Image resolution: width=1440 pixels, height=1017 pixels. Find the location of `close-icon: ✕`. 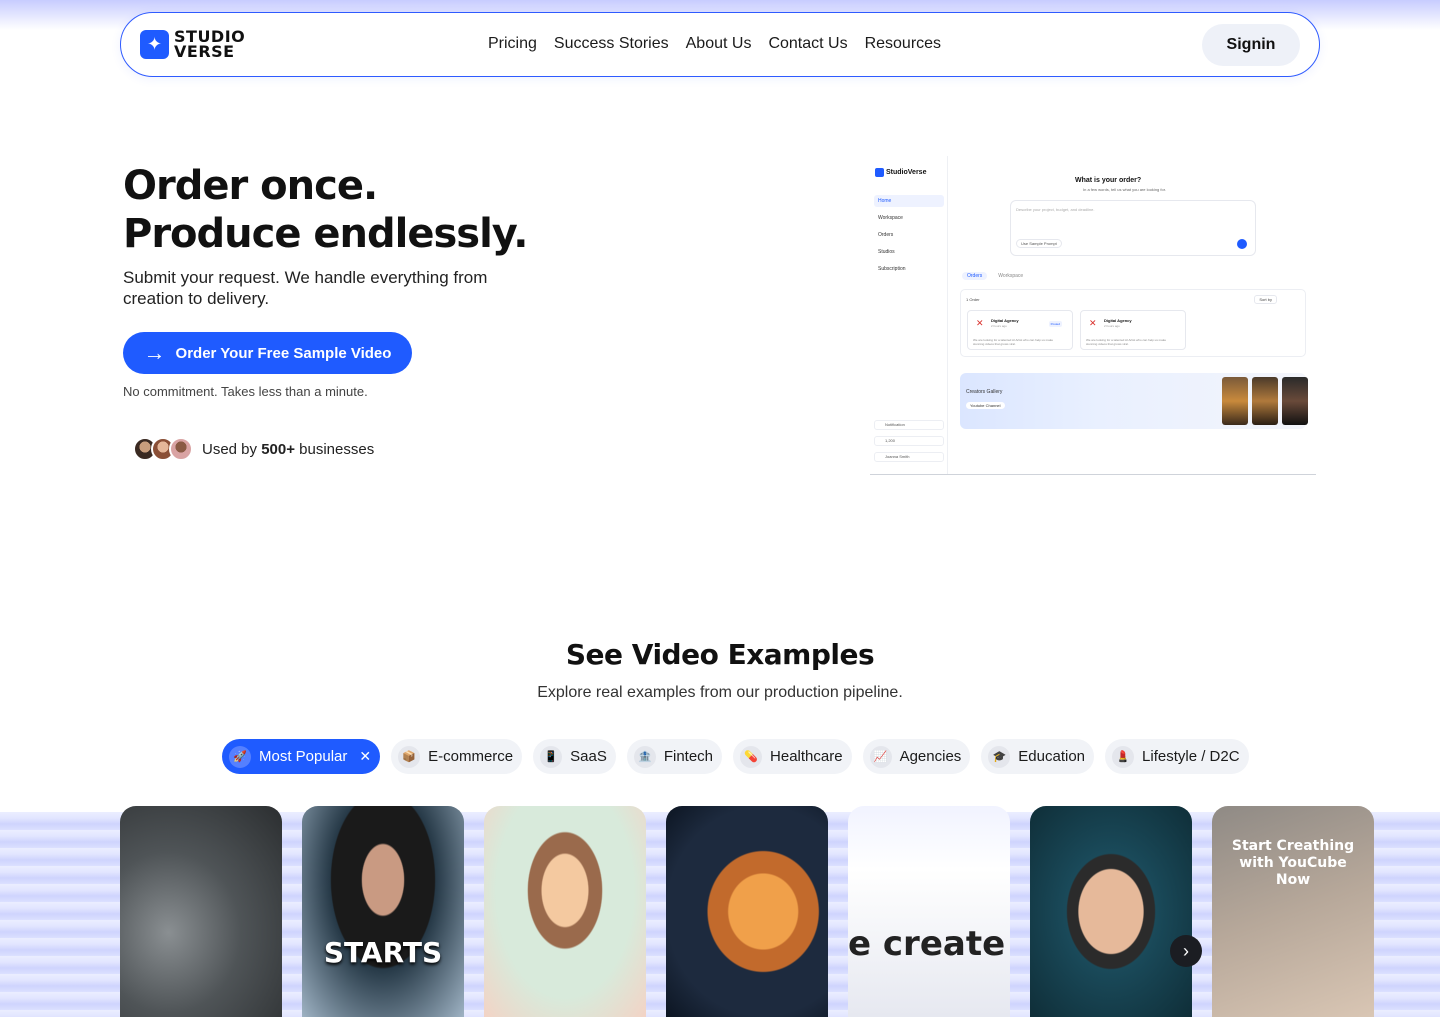

close-icon: ✕ is located at coordinates (365, 756).